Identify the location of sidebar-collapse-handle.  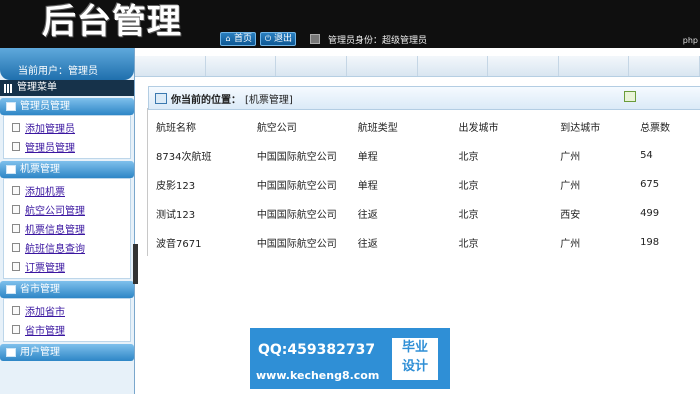
(135, 264).